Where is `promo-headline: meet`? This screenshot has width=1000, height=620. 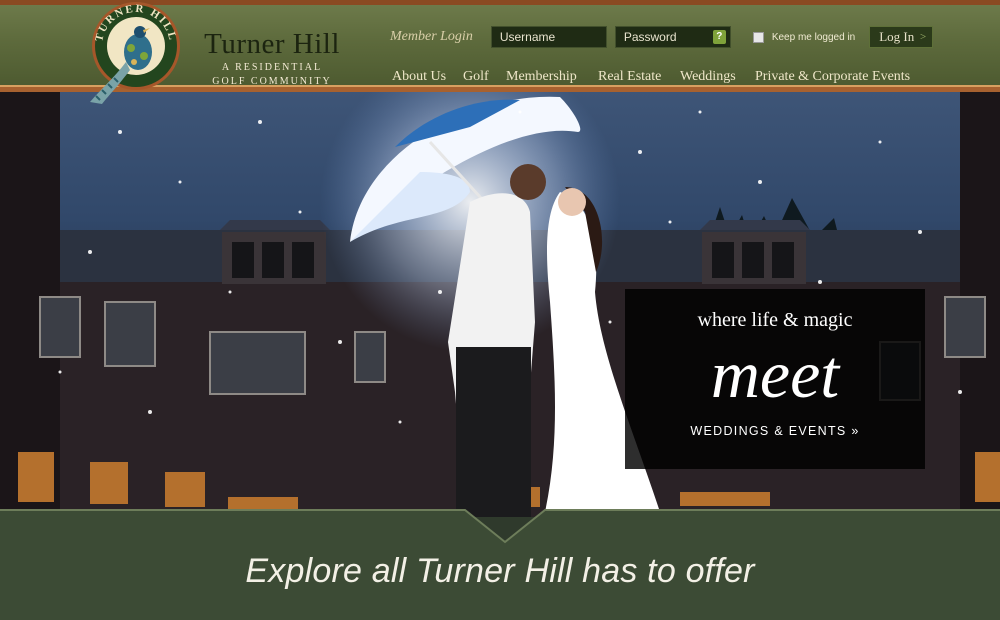
promo-headline: meet is located at coordinates (775, 374).